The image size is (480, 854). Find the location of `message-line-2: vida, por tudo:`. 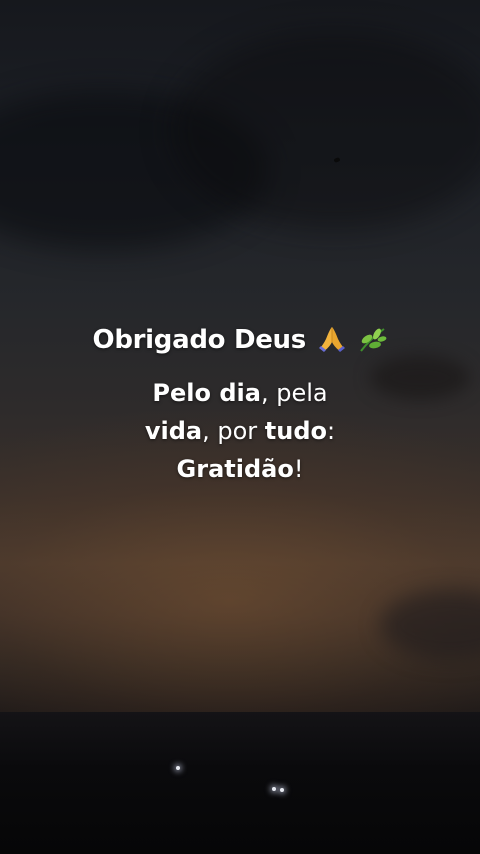

message-line-2: vida, por tudo: is located at coordinates (240, 431).